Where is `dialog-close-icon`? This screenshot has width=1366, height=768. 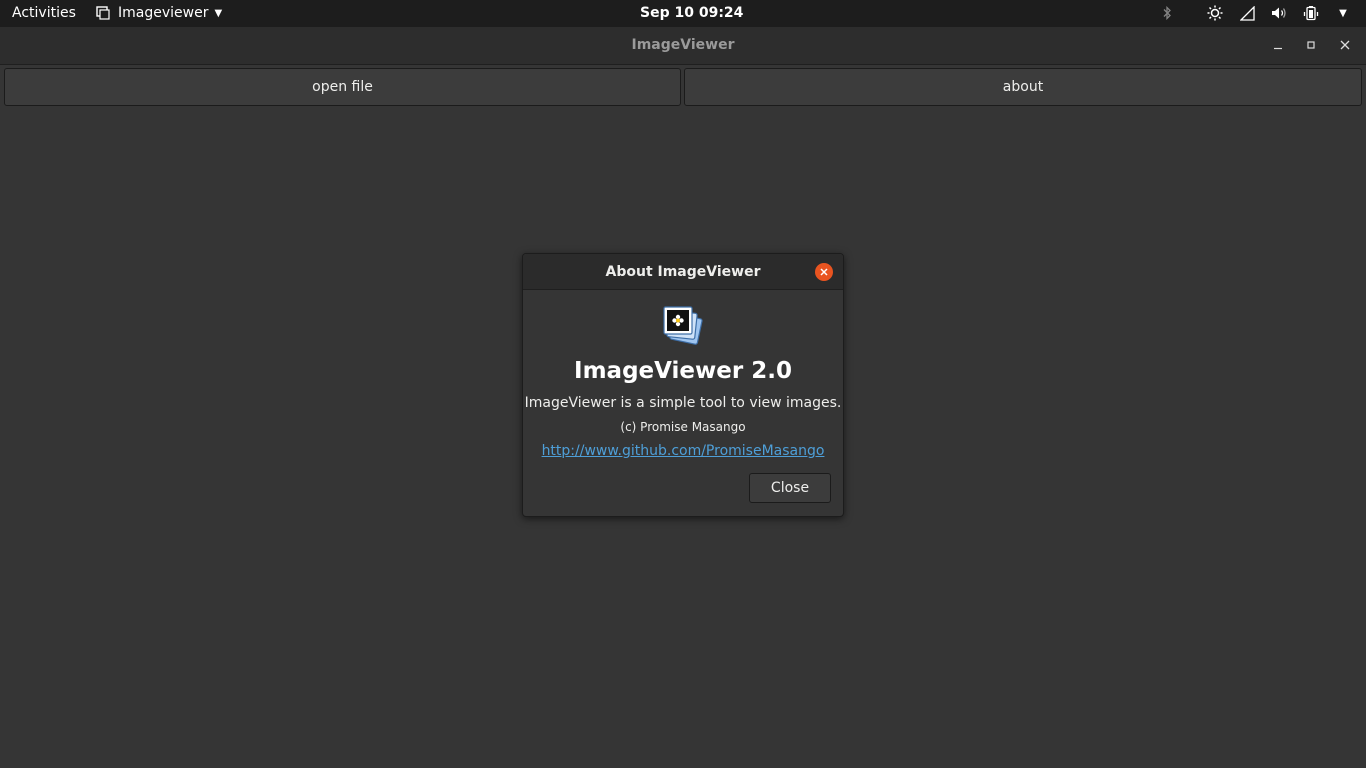 dialog-close-icon is located at coordinates (824, 272).